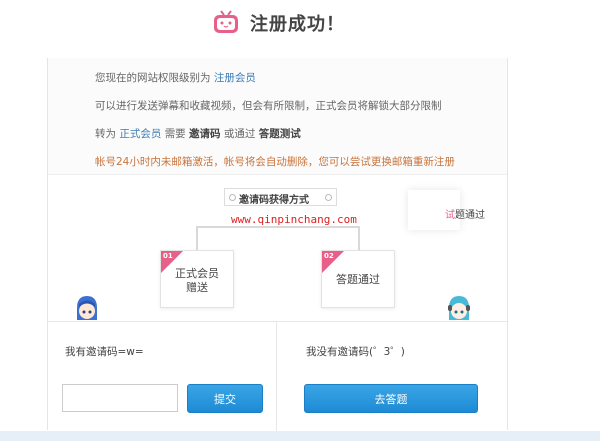 This screenshot has height=441, width=600. I want to click on upgrade-prefix: 转为, so click(105, 134).